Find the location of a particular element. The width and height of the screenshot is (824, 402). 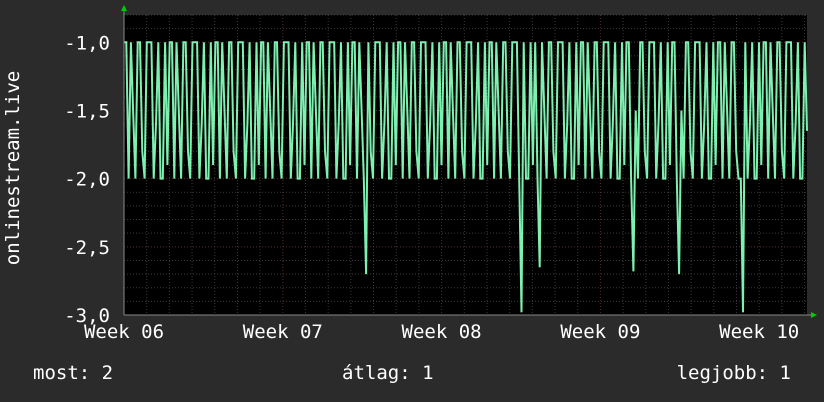

average-stat: átlag: 1 is located at coordinates (388, 373).